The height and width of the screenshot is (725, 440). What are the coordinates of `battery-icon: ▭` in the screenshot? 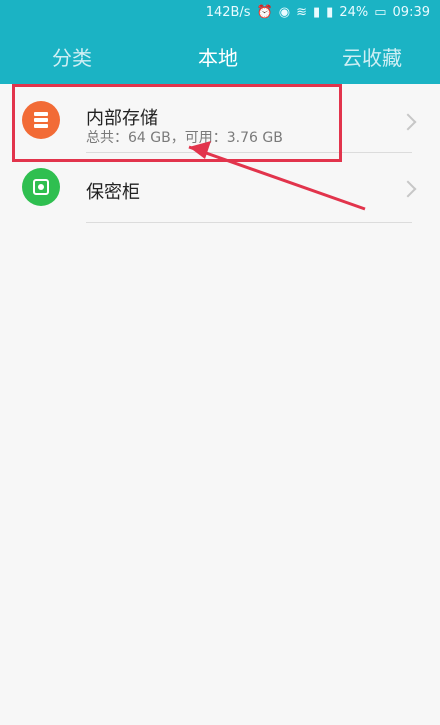 It's located at (380, 12).